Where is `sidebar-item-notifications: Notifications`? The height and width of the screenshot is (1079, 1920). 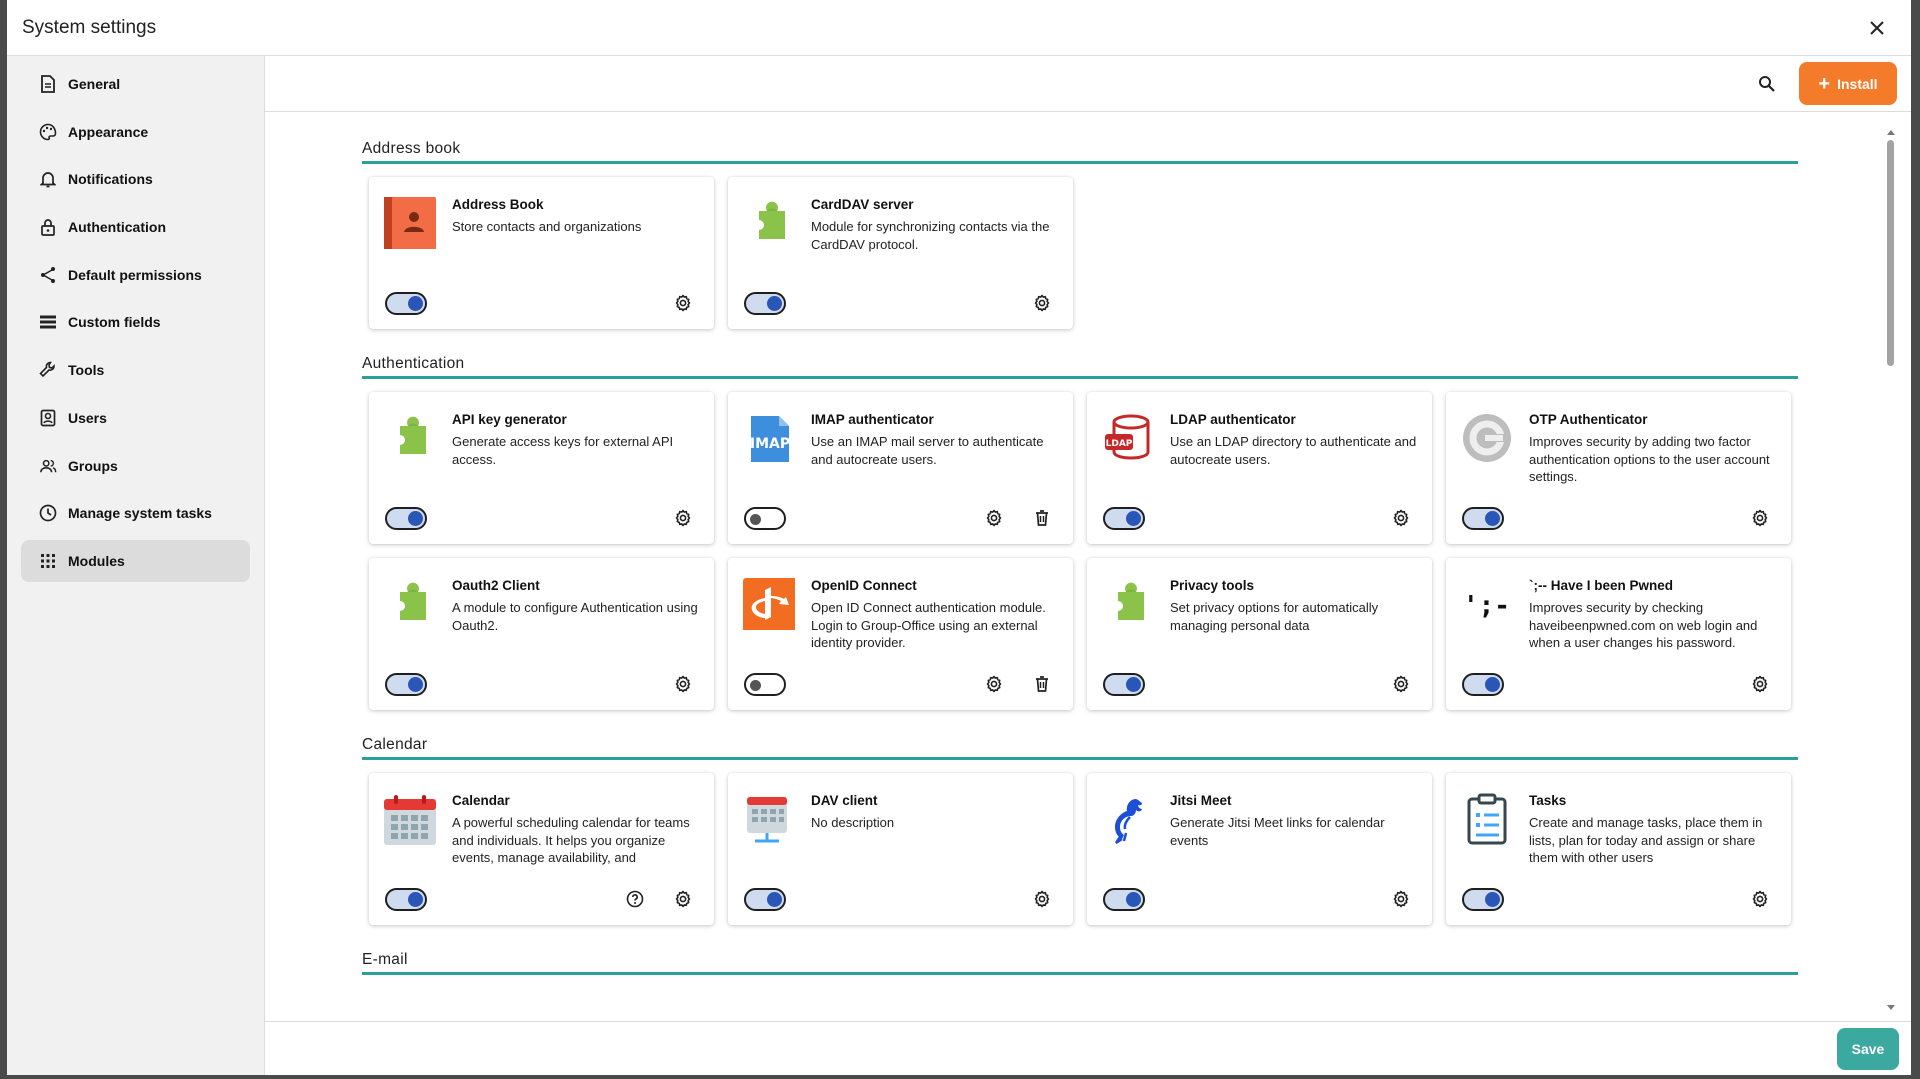 sidebar-item-notifications: Notifications is located at coordinates (135, 179).